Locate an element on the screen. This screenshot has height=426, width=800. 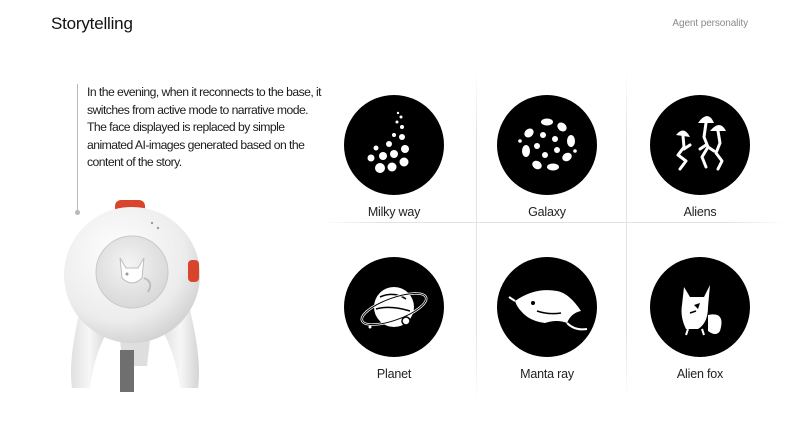
illustration-galaxy: Galaxy is located at coordinates (547, 157).